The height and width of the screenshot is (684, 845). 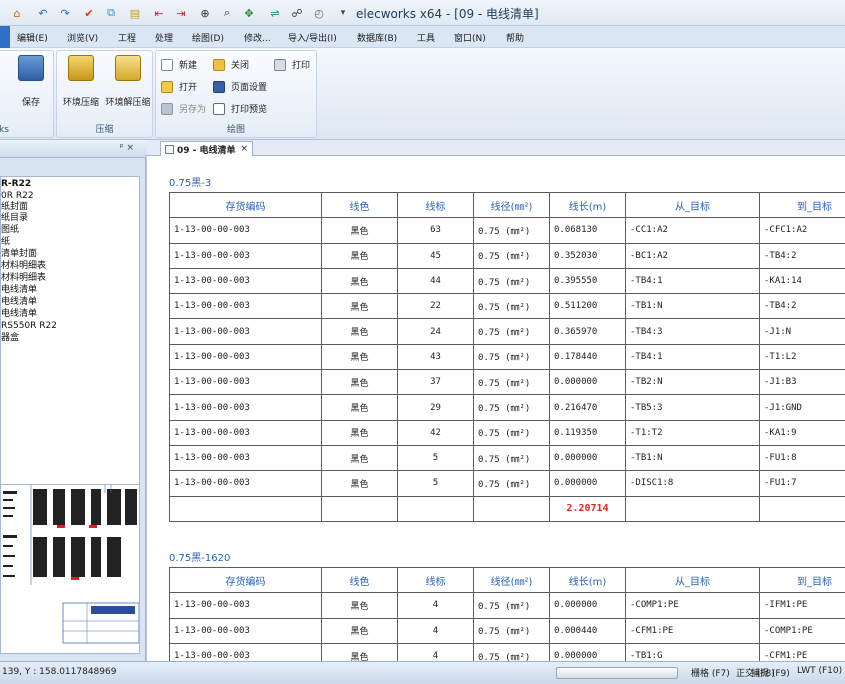 I want to click on binoculars-icon: ☍, so click(x=297, y=13).